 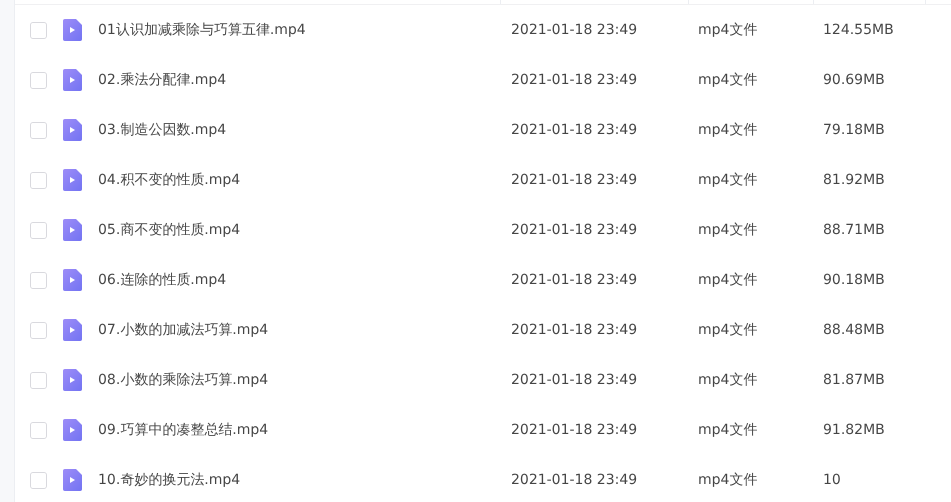 What do you see at coordinates (202, 30) in the screenshot?
I see `file-name: 01认识加减乘除与巧算五律.mp4` at bounding box center [202, 30].